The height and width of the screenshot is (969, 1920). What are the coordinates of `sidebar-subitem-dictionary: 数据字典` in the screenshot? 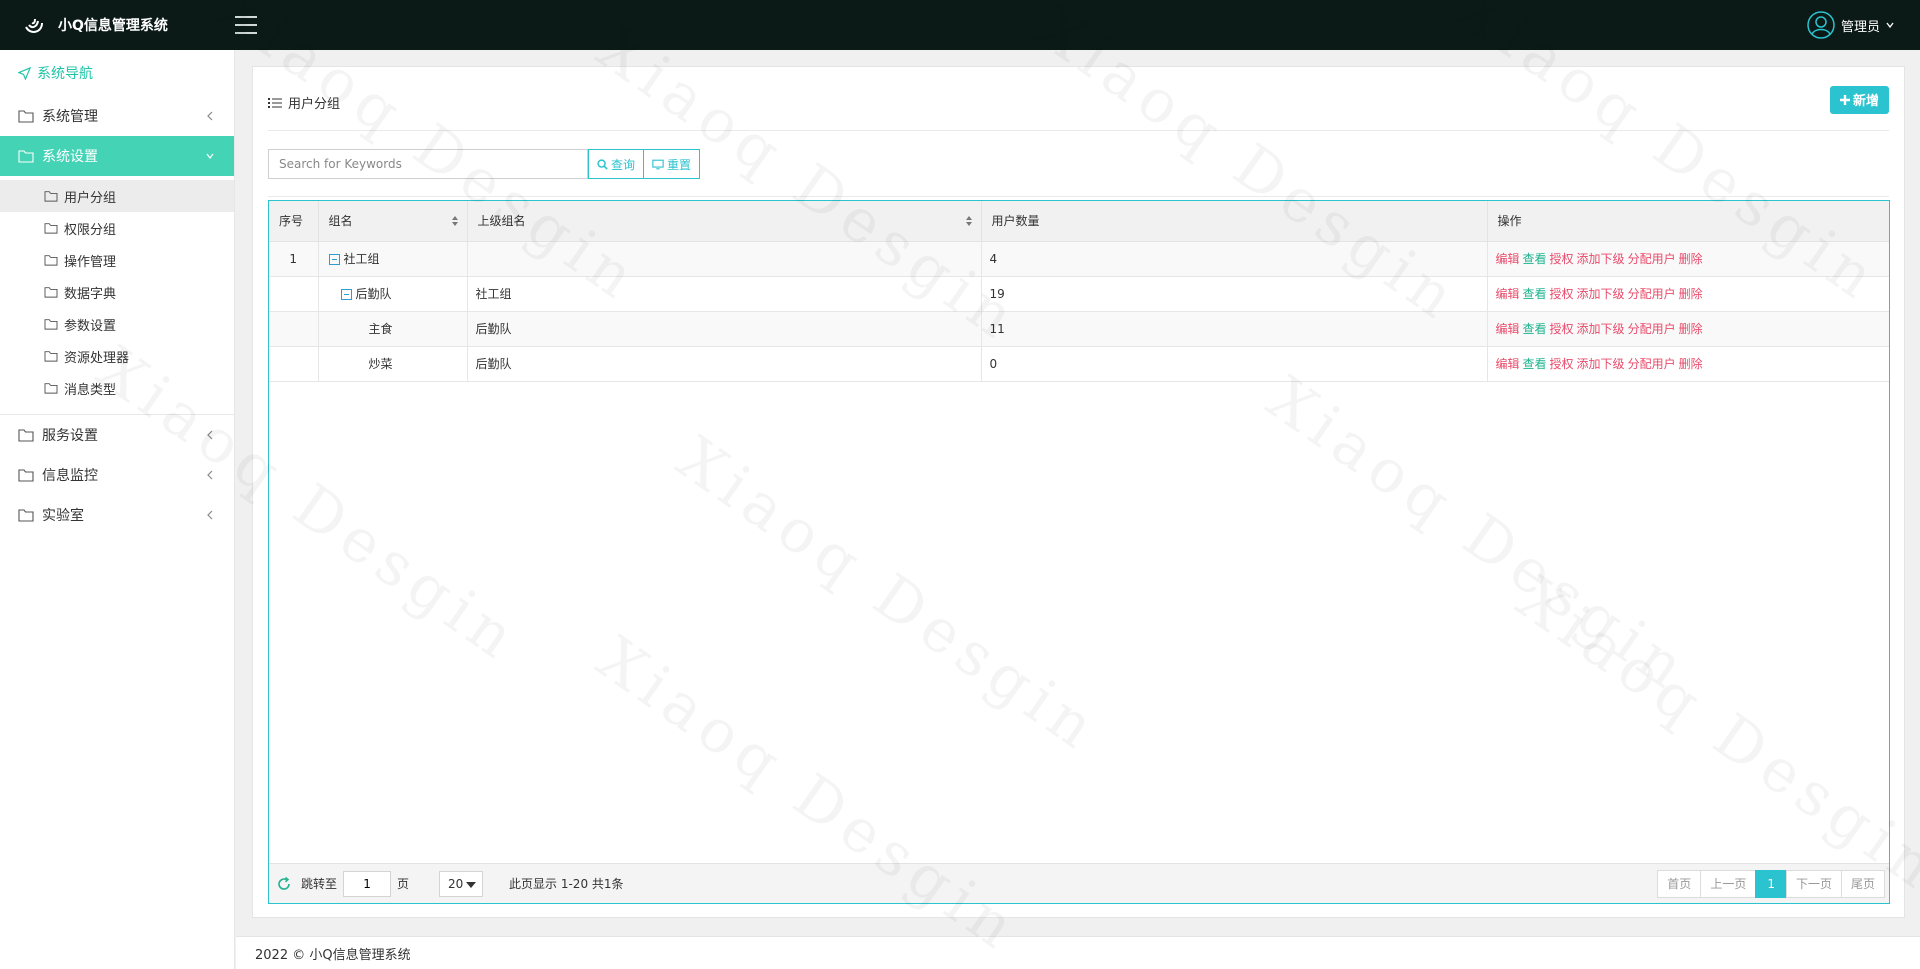 It's located at (117, 292).